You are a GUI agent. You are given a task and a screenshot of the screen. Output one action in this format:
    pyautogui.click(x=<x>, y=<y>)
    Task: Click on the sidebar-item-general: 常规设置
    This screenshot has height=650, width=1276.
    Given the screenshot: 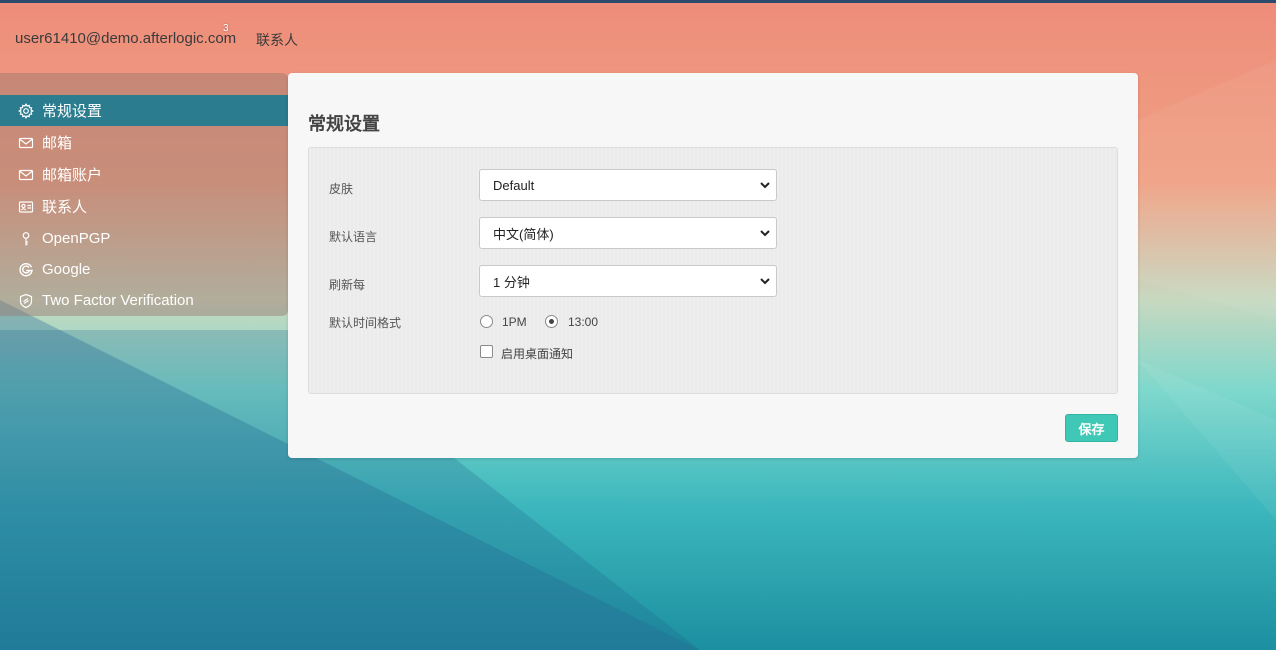 What is the action you would take?
    pyautogui.click(x=144, y=110)
    